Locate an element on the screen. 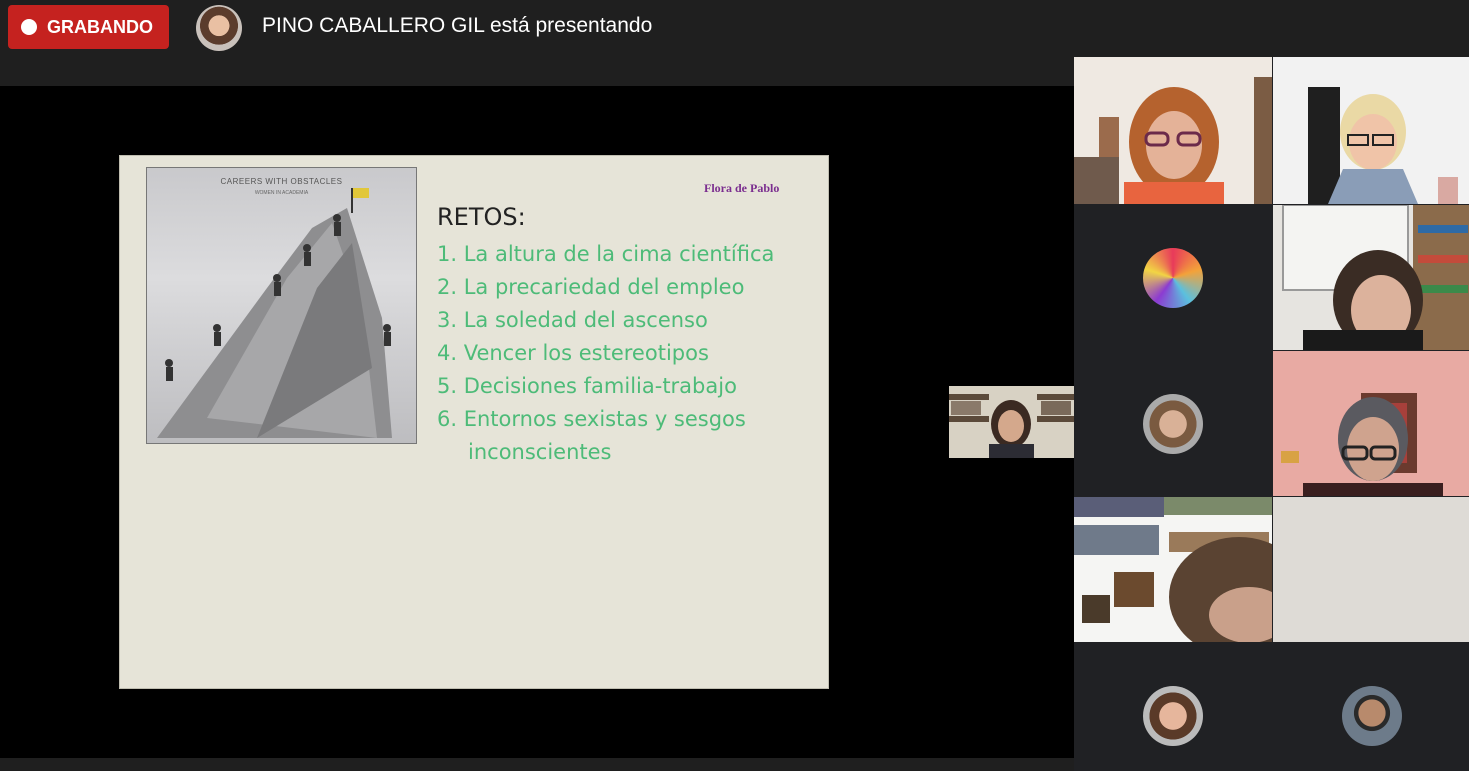 This screenshot has height=771, width=1469. presenter-video is located at coordinates (1011, 422).